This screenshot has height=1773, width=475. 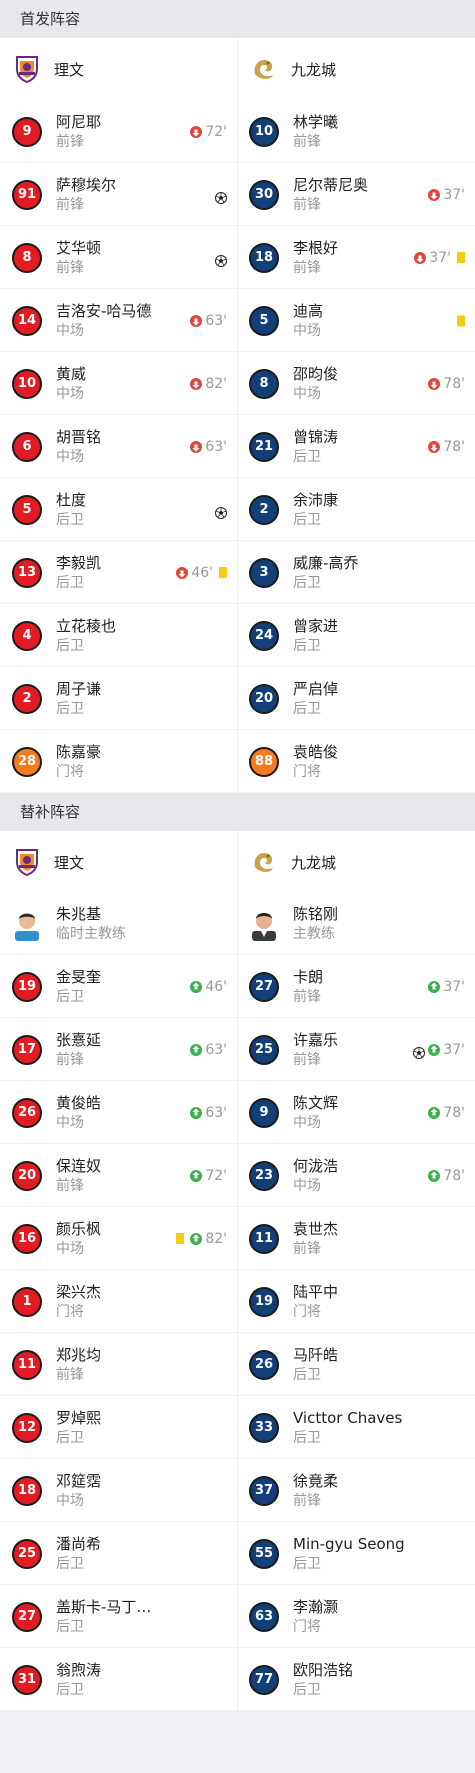 I want to click on player-row: 63 李瀚灏 门将, so click(x=356, y=1616).